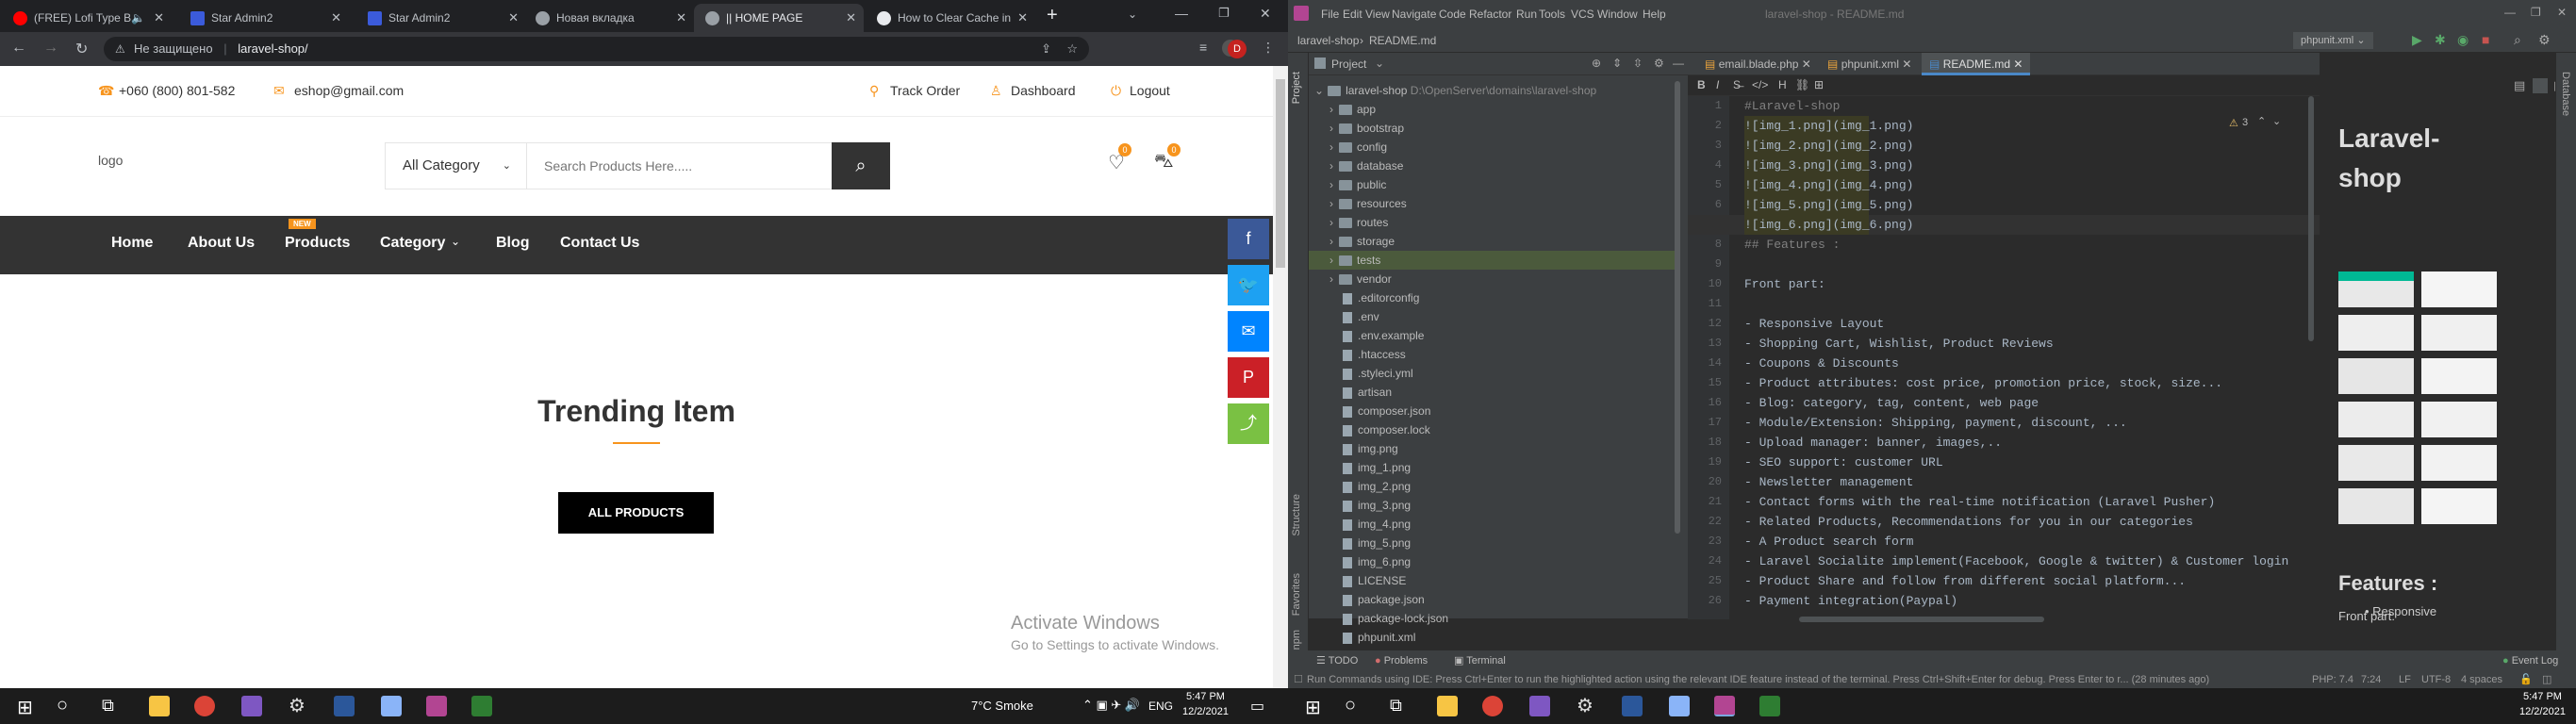 This screenshot has height=724, width=2576. I want to click on code-line: #Laravel-shop, so click(2027, 106).